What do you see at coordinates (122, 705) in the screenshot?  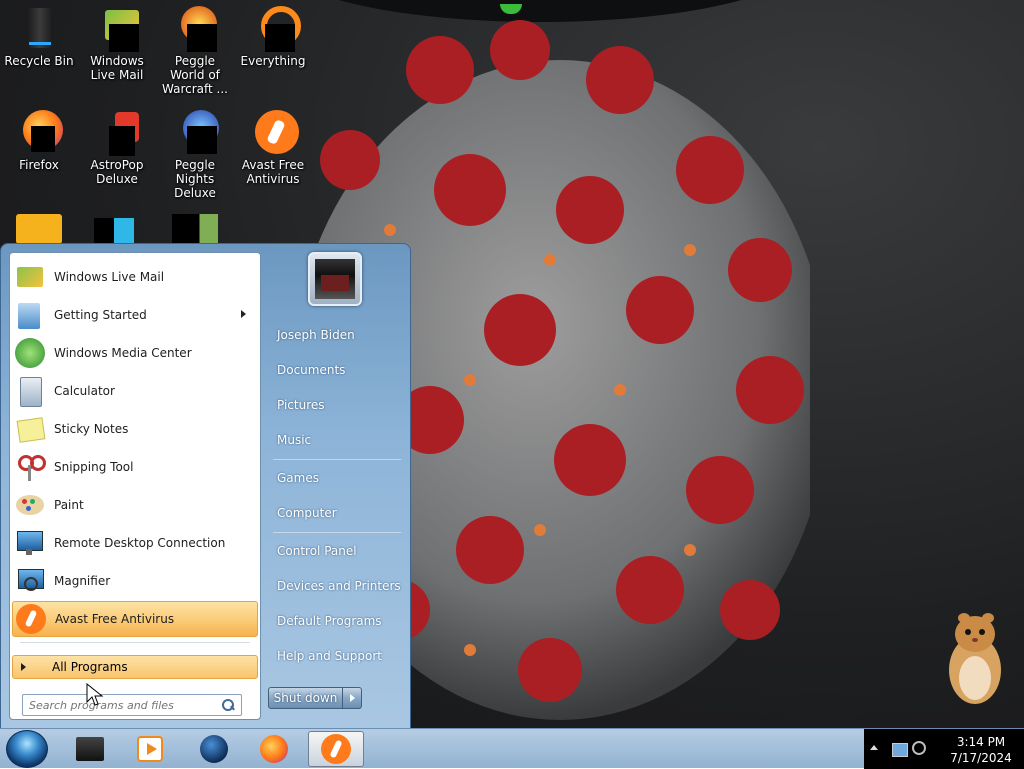 I see `search-input` at bounding box center [122, 705].